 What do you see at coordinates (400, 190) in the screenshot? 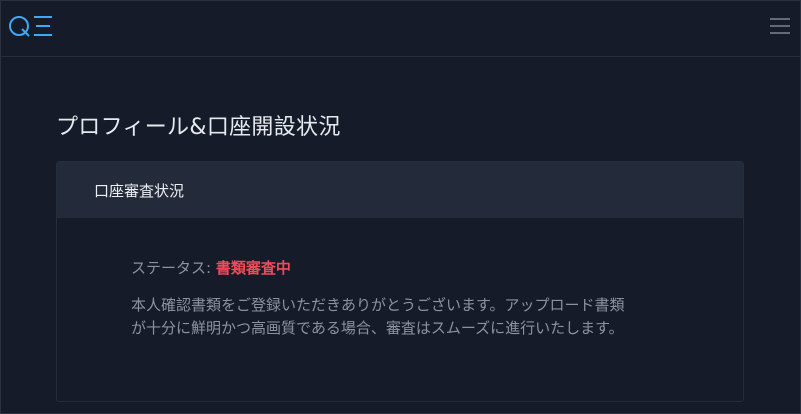
I see `card-header: 口座審査状況` at bounding box center [400, 190].